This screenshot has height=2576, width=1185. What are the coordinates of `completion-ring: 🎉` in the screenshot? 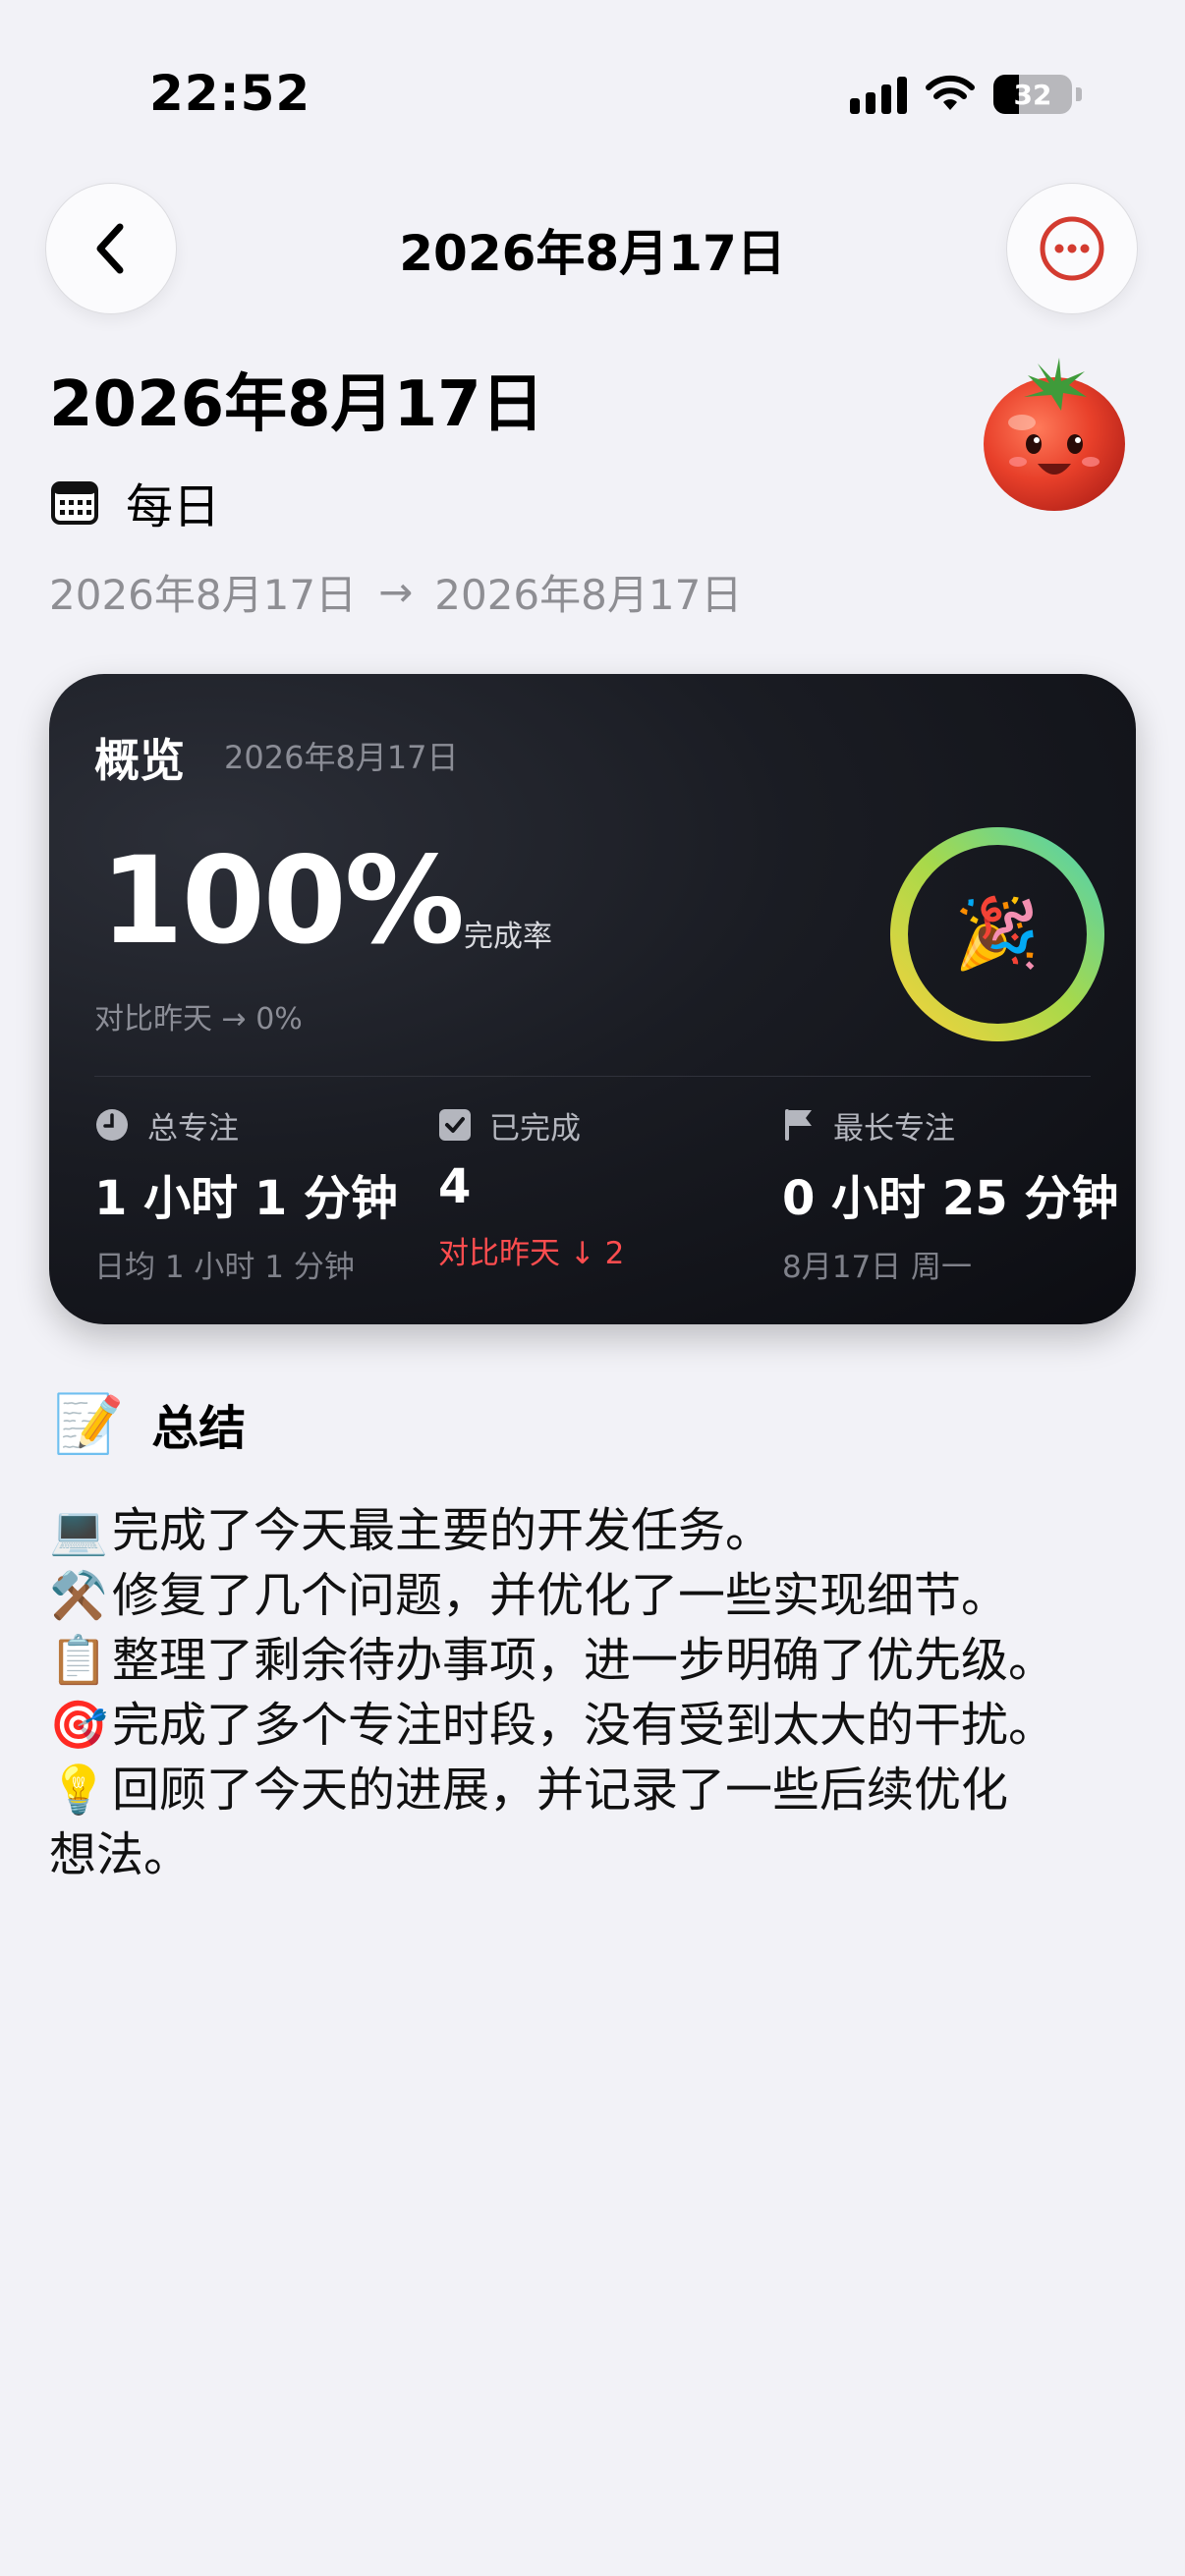 It's located at (997, 934).